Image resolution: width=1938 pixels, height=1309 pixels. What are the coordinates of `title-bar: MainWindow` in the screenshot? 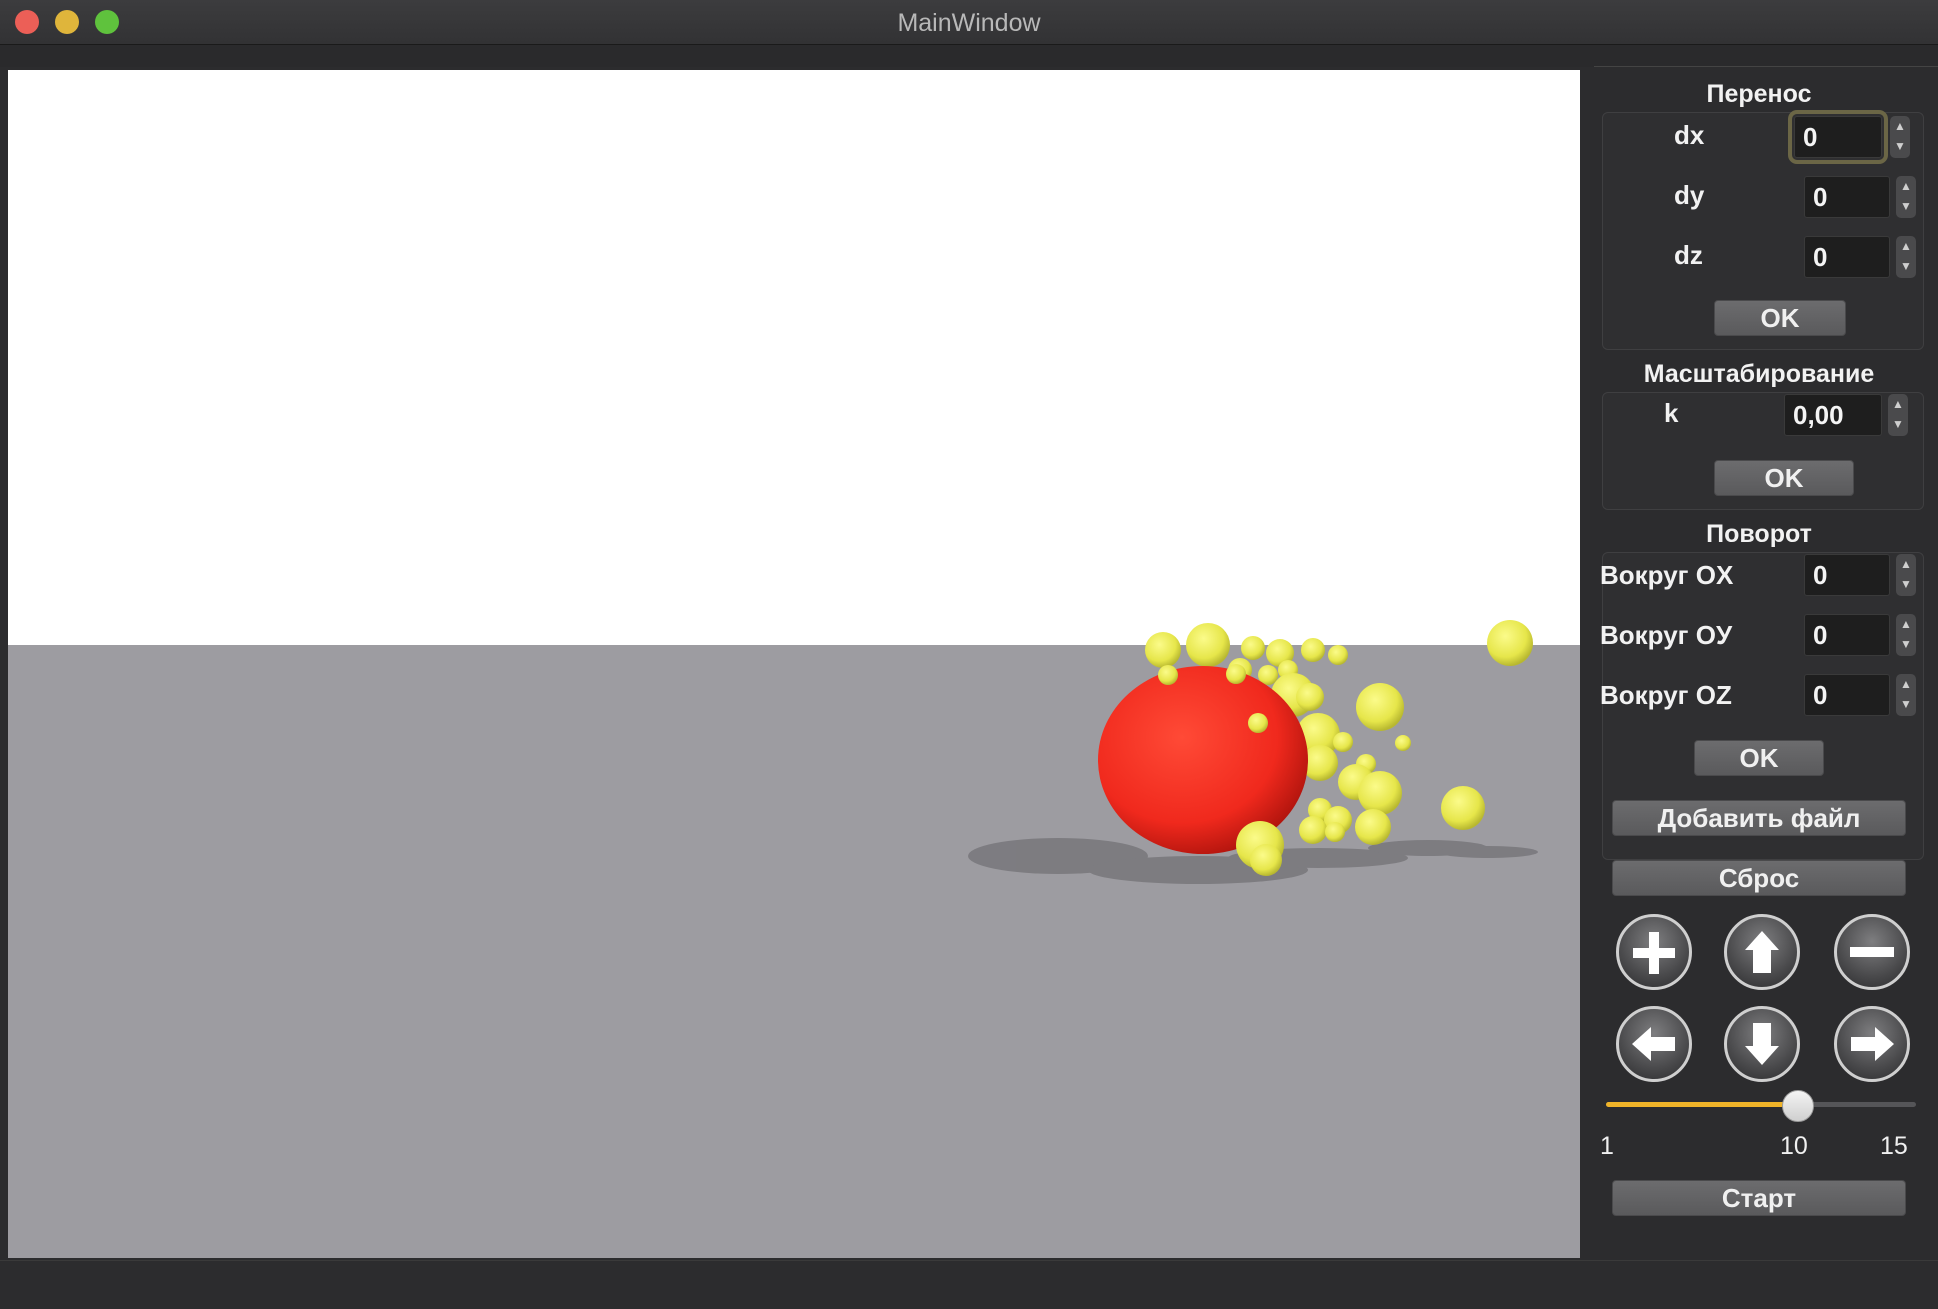 It's located at (969, 22).